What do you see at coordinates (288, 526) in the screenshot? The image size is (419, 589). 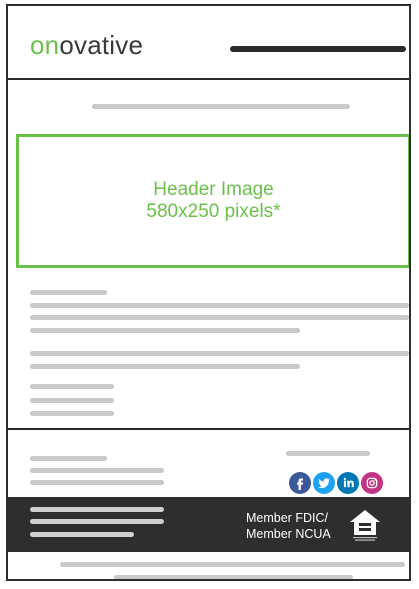 I see `member-text: Member FDIC/ Member NCUA` at bounding box center [288, 526].